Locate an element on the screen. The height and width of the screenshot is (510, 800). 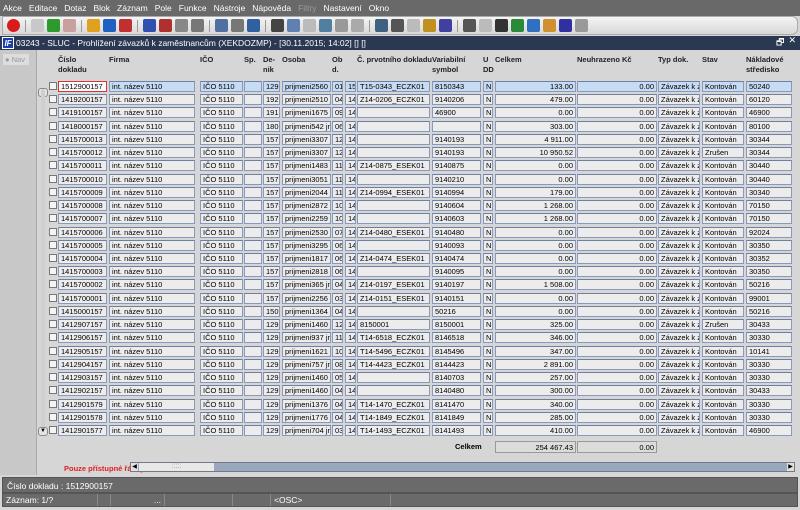
cell-denik: 157 is located at coordinates (271, 245).